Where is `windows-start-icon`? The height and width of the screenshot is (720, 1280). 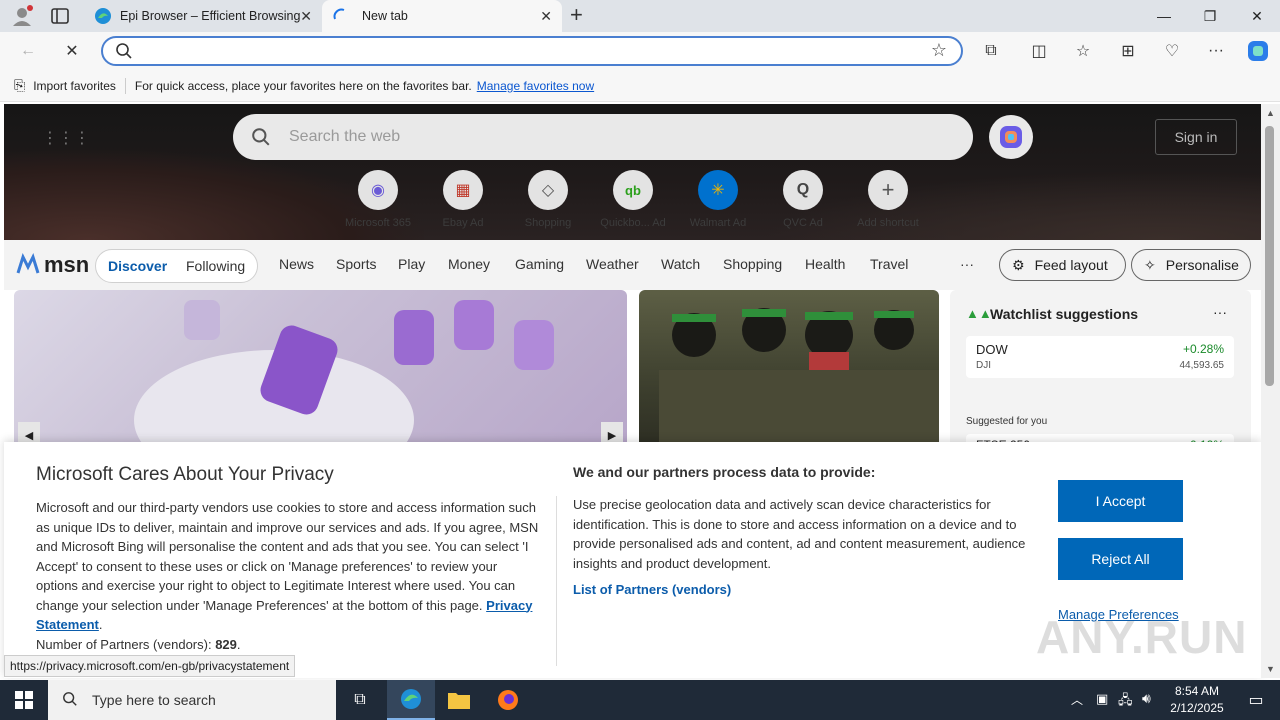
windows-start-icon is located at coordinates (24, 700).